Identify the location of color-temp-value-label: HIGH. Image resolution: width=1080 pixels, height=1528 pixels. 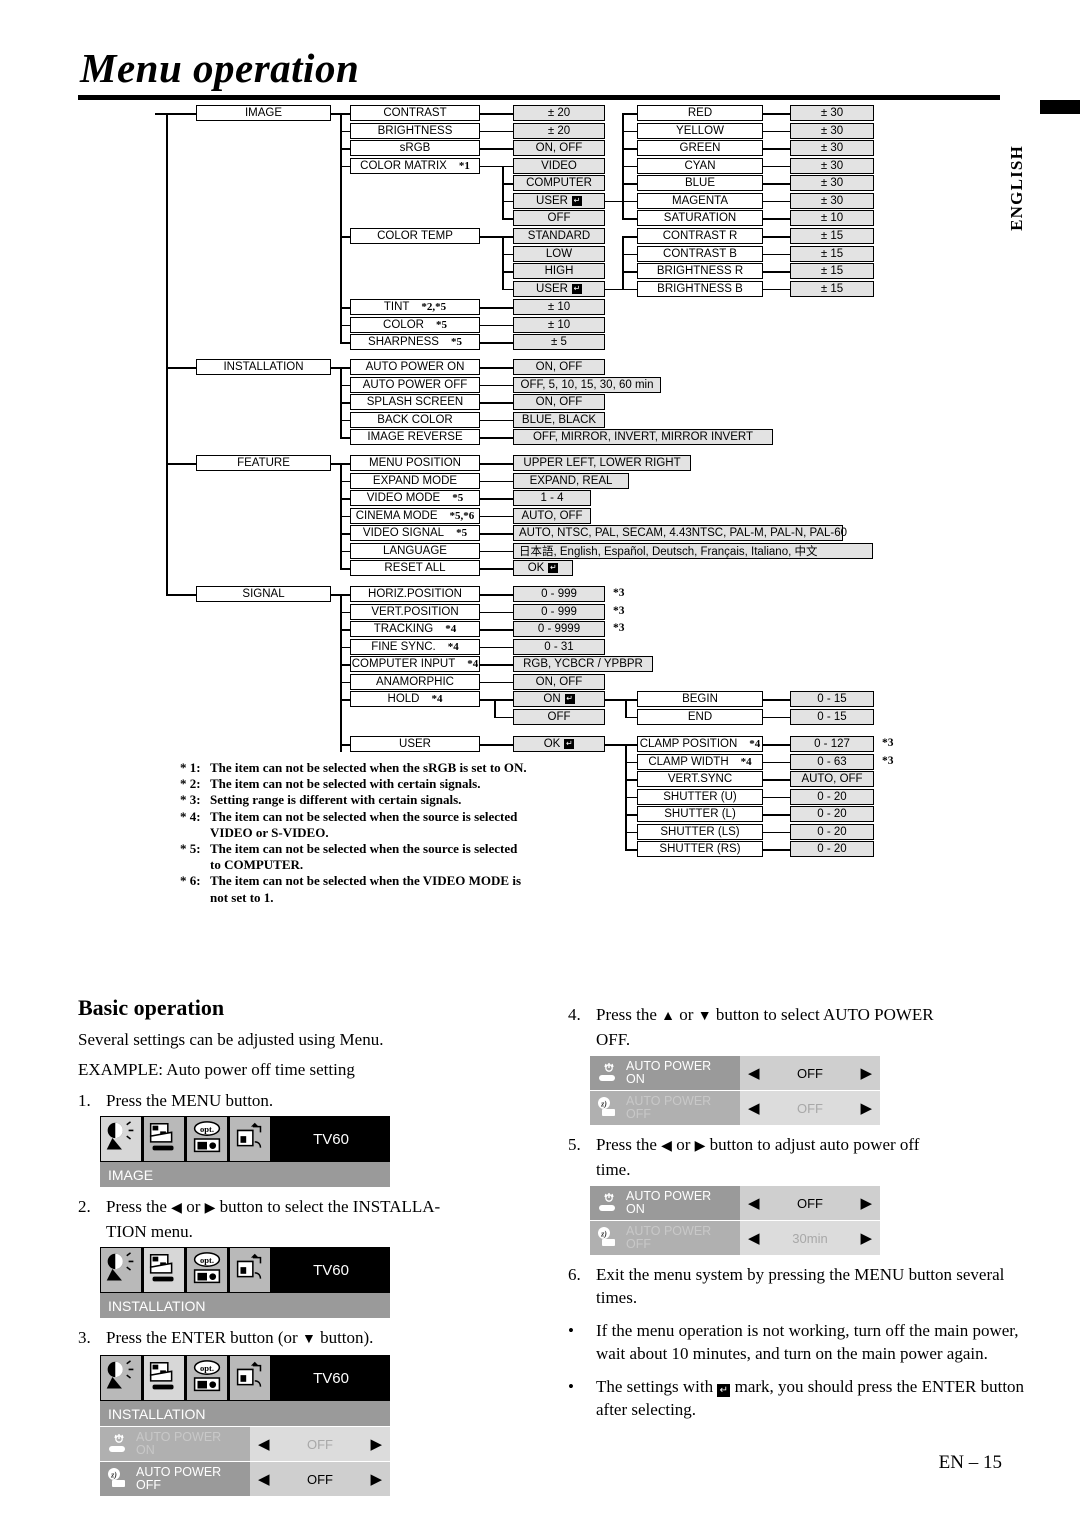
(559, 271).